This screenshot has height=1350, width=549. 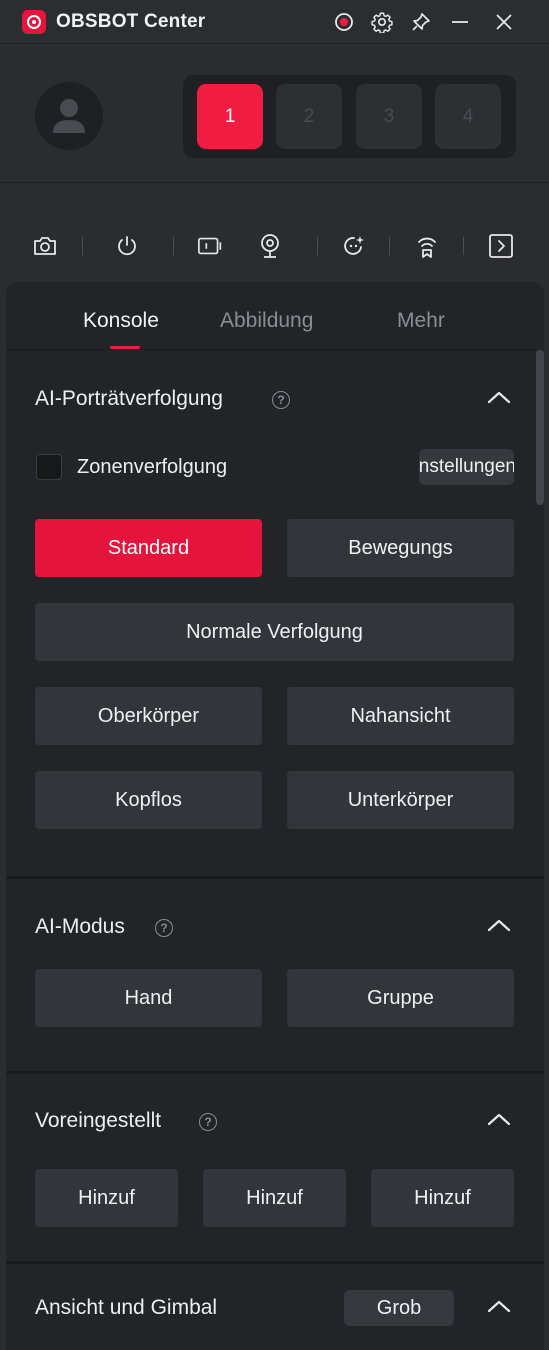 What do you see at coordinates (148, 800) in the screenshot?
I see `headless-button: Kopflos` at bounding box center [148, 800].